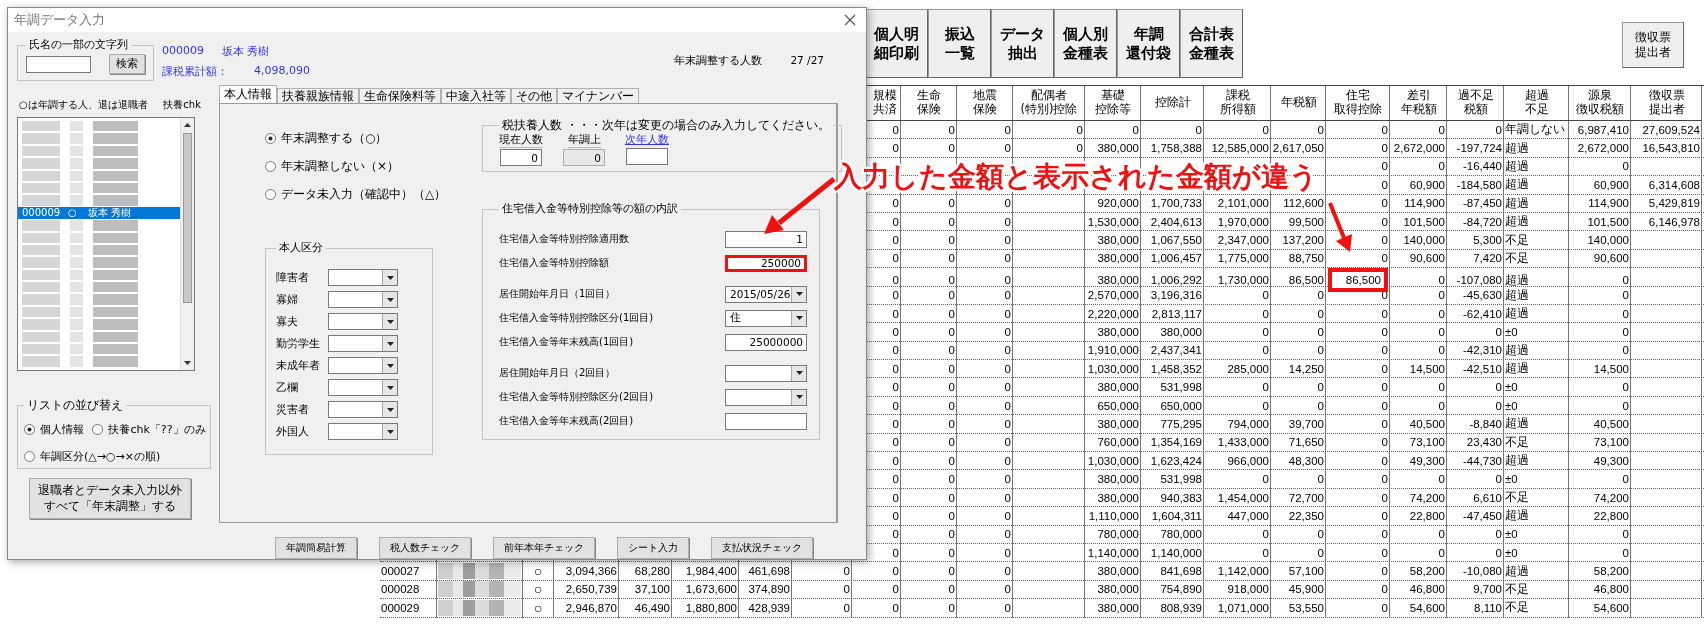  Describe the element at coordinates (576, 318) in the screenshot. I see `field-label: 住宅借入金等特別控除区分(1回目)` at that location.